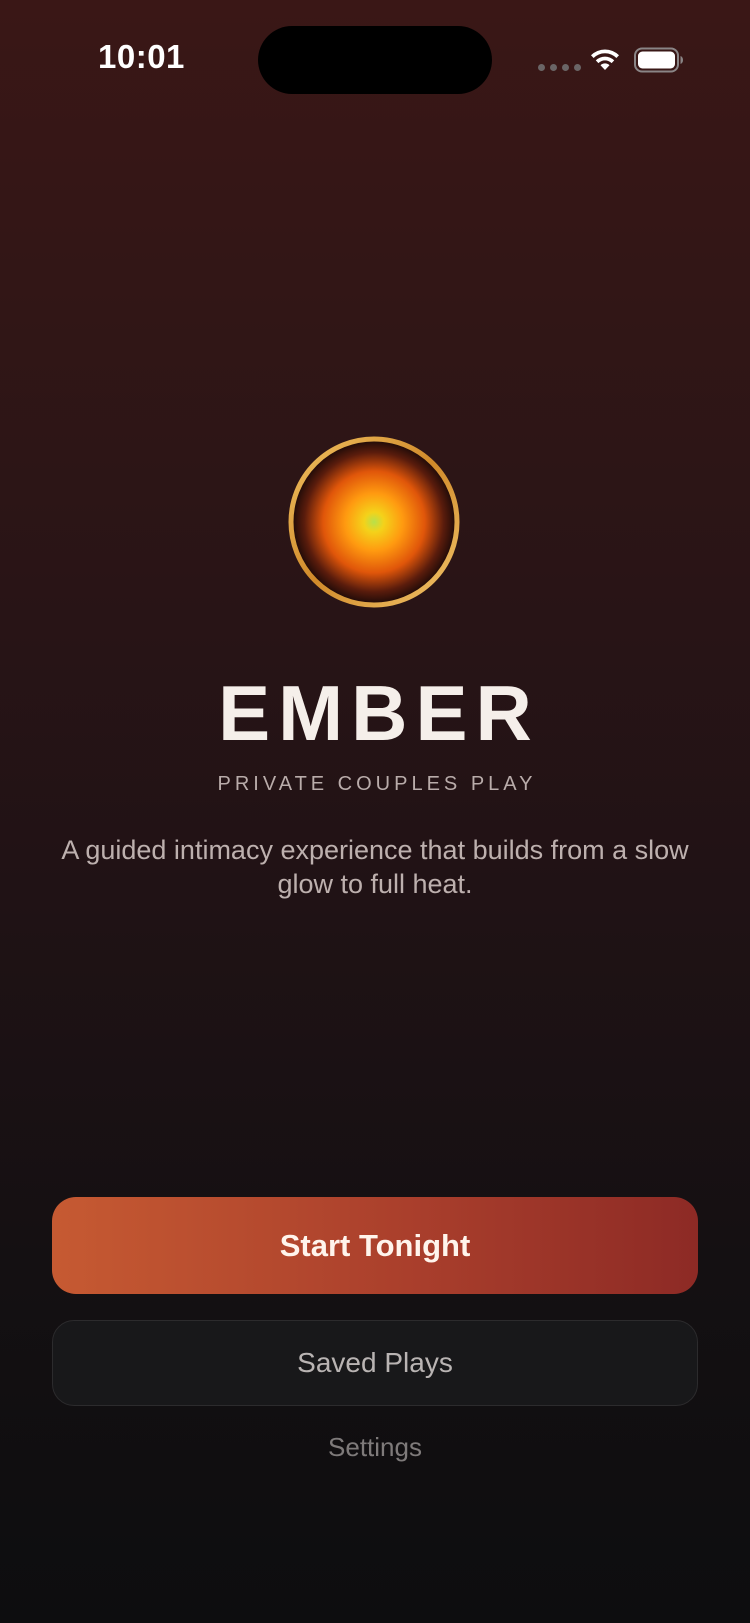 The width and height of the screenshot is (750, 1623). I want to click on ember-orb-logo, so click(374, 522).